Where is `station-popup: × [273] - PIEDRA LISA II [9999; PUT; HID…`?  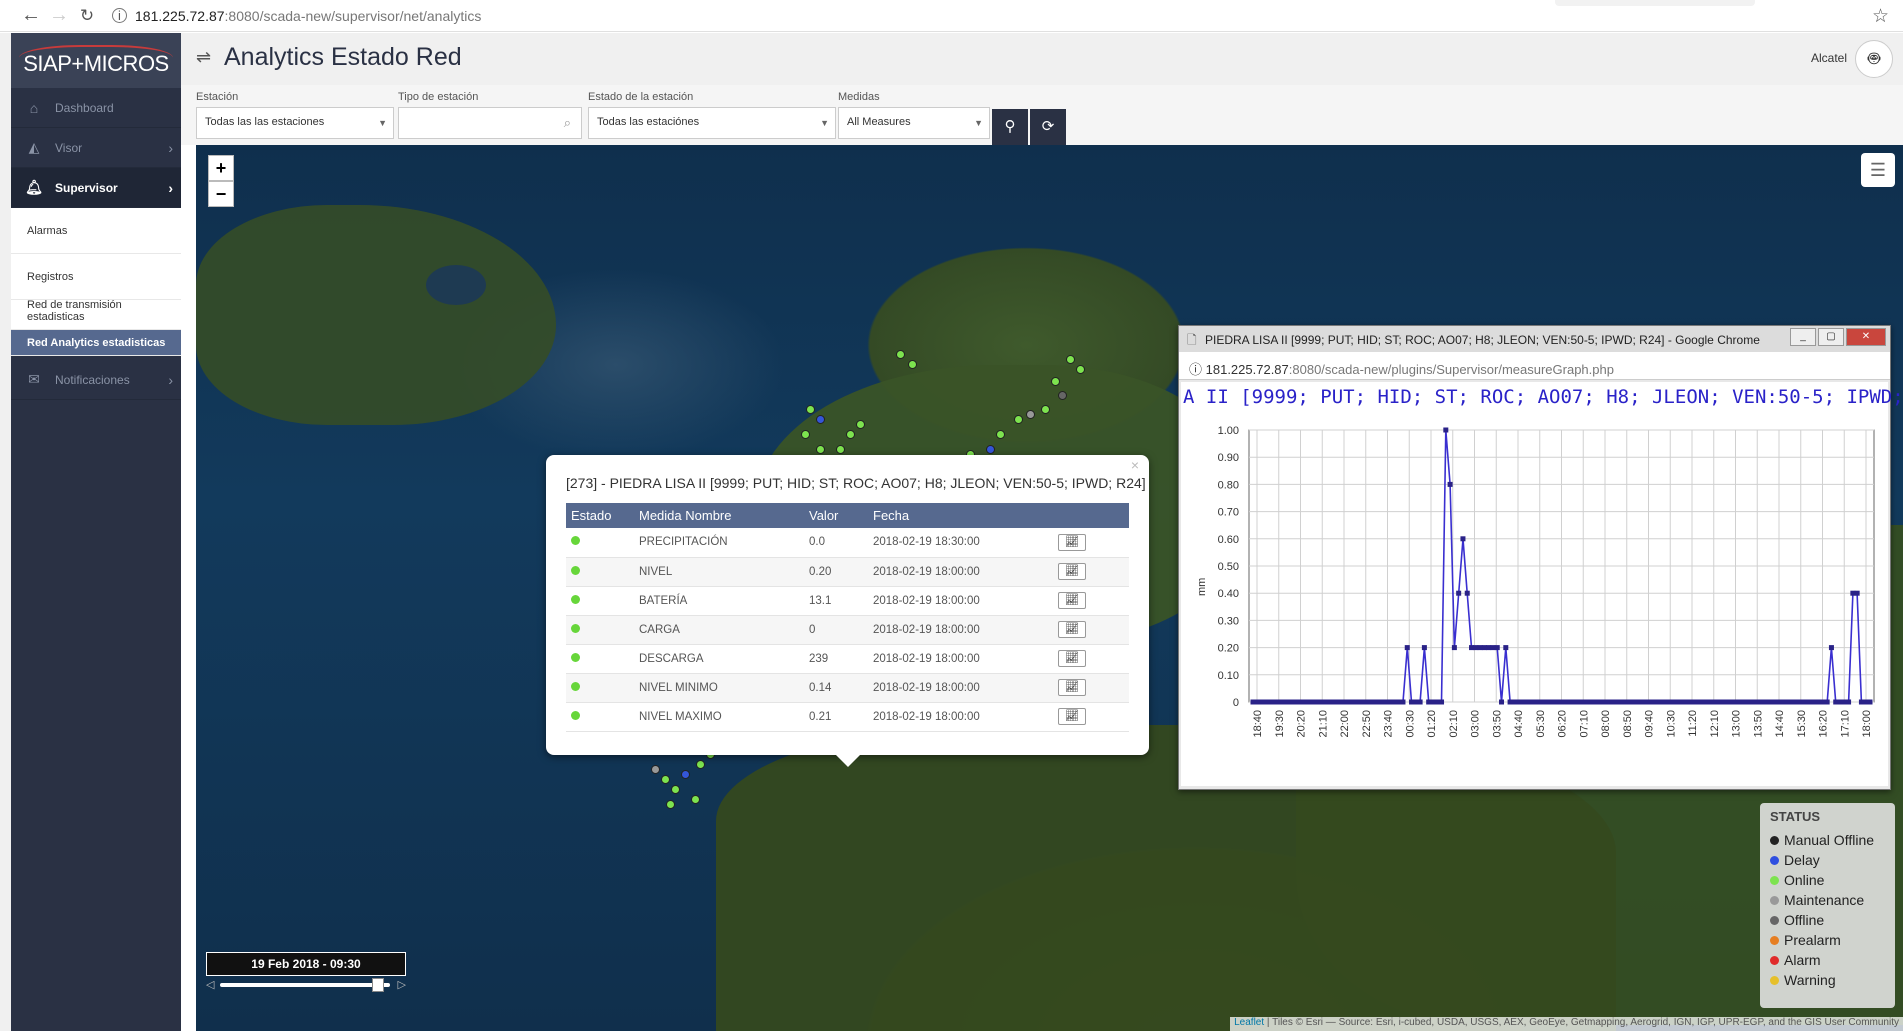
station-popup: × [273] - PIEDRA LISA II [9999; PUT; HID… is located at coordinates (847, 611).